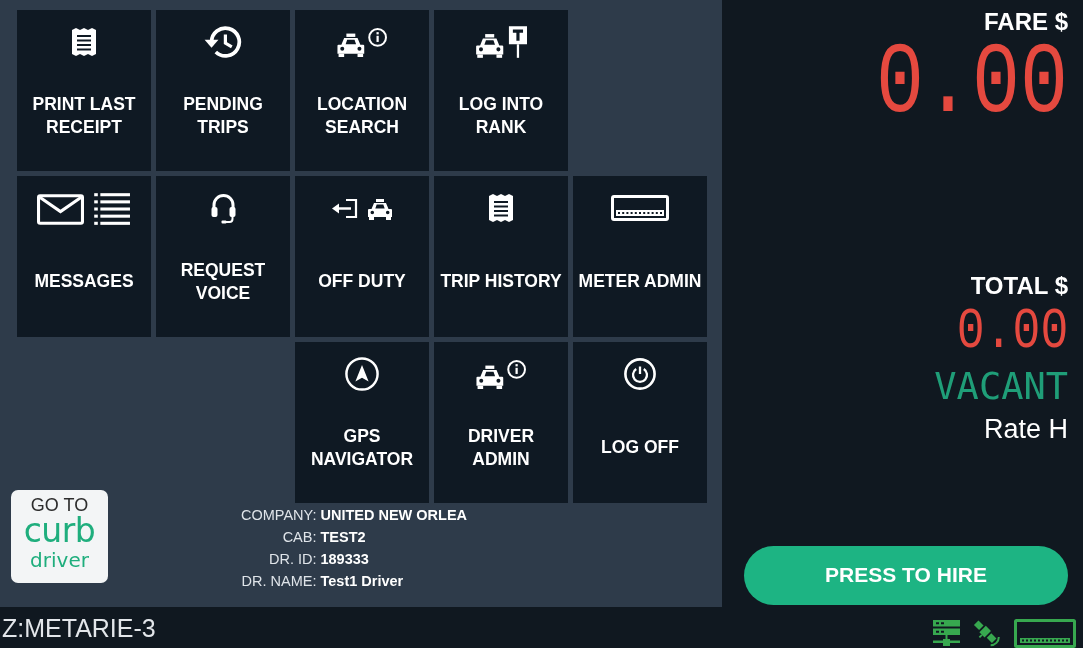 The image size is (1083, 648). What do you see at coordinates (501, 90) in the screenshot?
I see `menu-tile: LOG INTO RANK` at bounding box center [501, 90].